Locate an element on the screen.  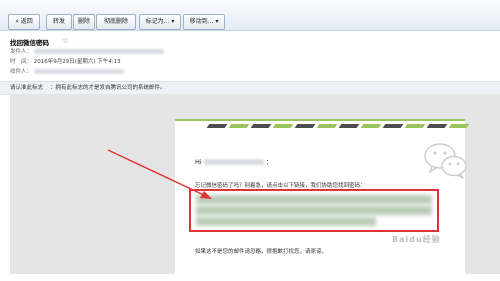
baidu-watermark: Baidu经验 is located at coordinates (416, 239).